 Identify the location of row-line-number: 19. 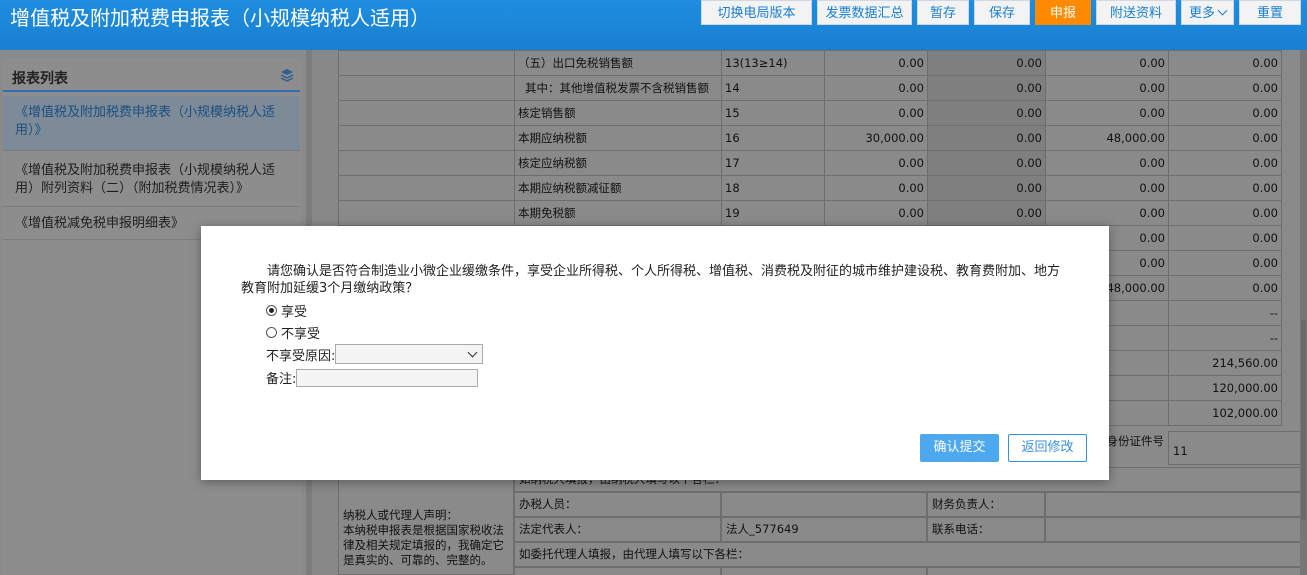
(773, 213).